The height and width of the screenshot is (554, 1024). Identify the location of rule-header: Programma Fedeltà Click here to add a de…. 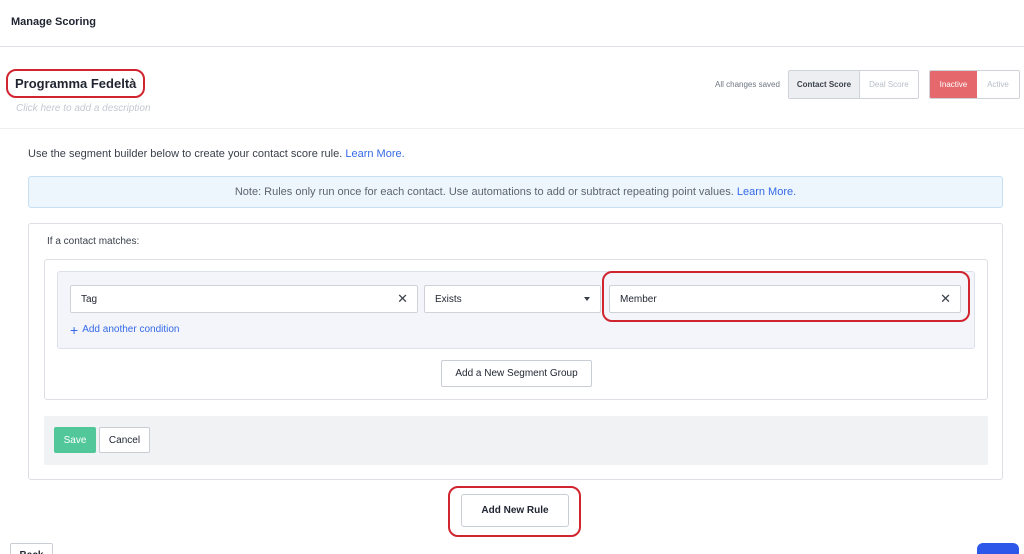
(512, 88).